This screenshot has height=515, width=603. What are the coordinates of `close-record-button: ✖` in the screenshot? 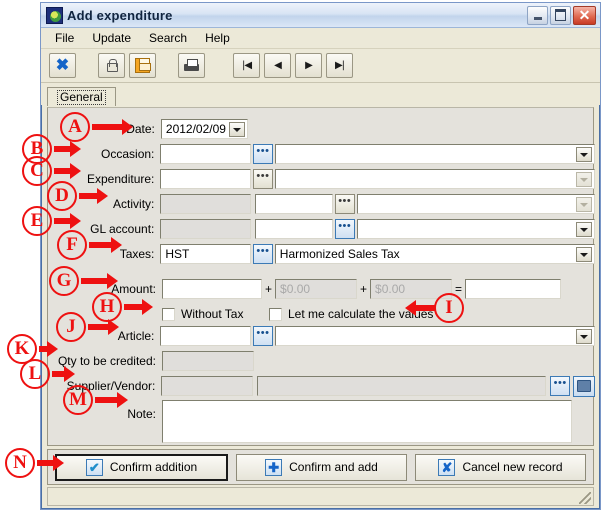 It's located at (62, 65).